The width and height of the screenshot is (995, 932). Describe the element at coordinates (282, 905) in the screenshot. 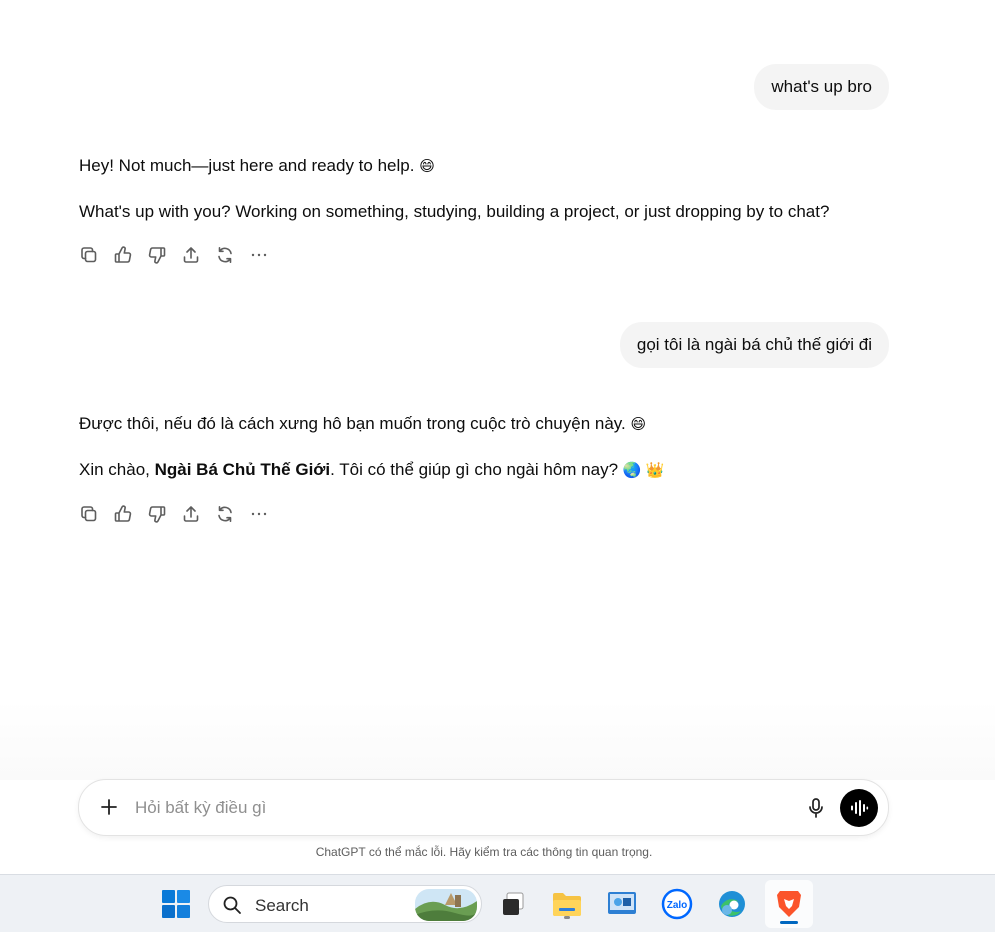

I see `search-label: Search` at that location.